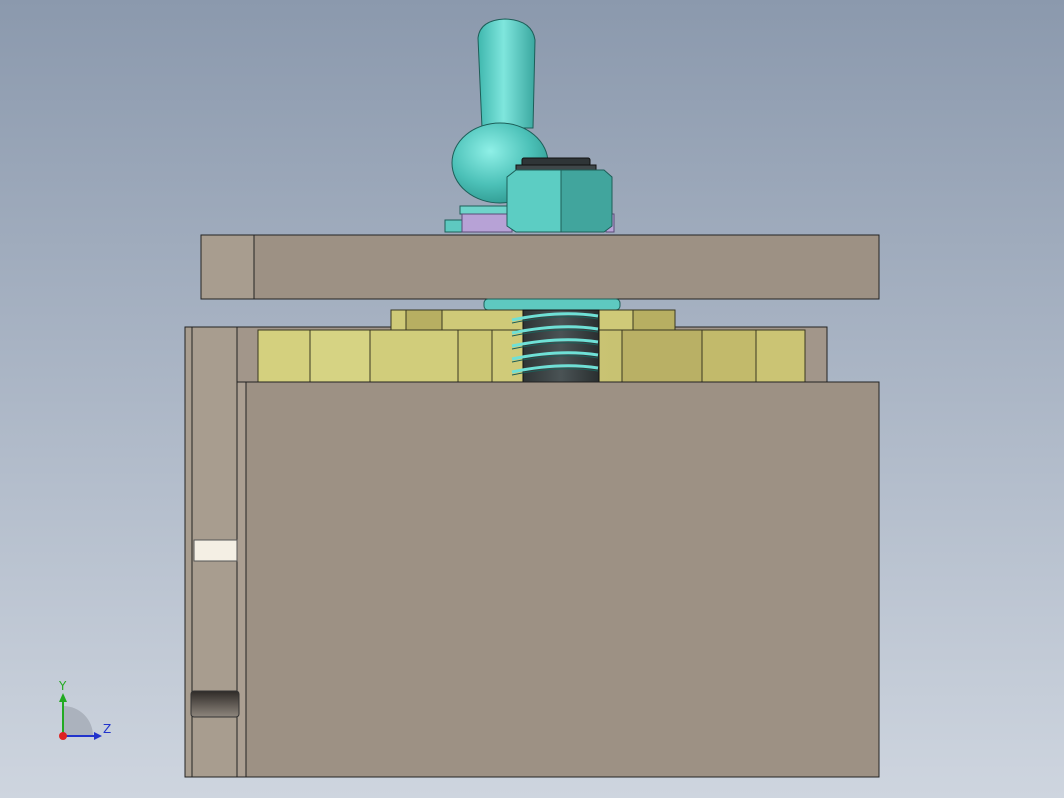  I want to click on upper-clamp-plate, so click(540, 267).